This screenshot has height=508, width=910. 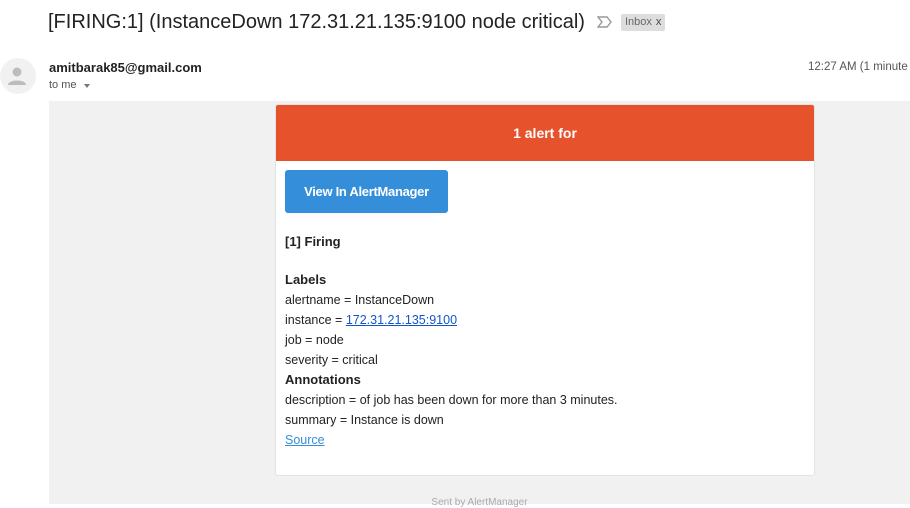 What do you see at coordinates (401, 320) in the screenshot?
I see `instance-link: 172.31.21.135:9100` at bounding box center [401, 320].